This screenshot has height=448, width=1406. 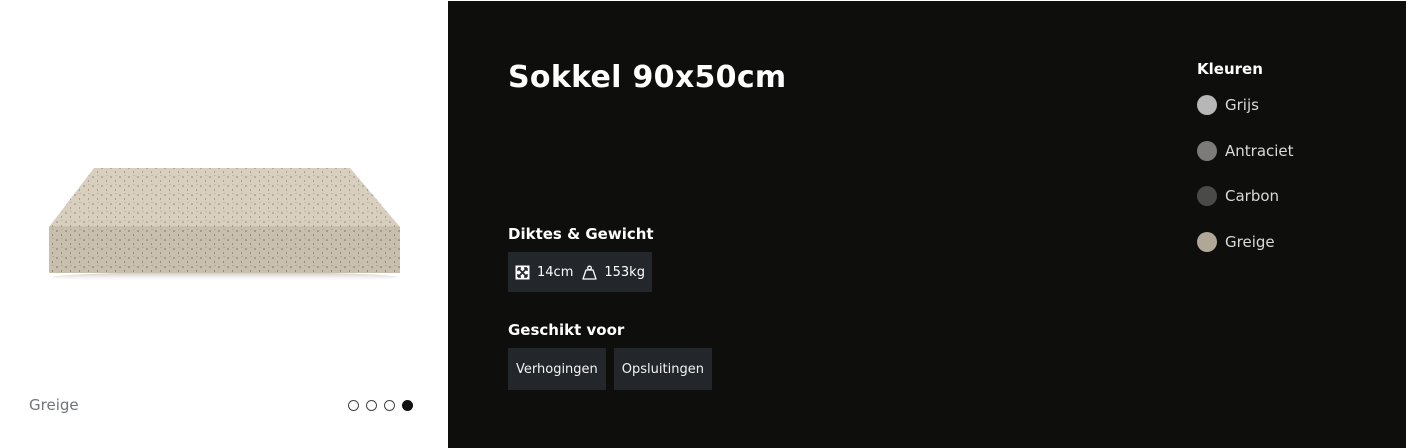 I want to click on color-option-greige: Greige, so click(x=1245, y=241).